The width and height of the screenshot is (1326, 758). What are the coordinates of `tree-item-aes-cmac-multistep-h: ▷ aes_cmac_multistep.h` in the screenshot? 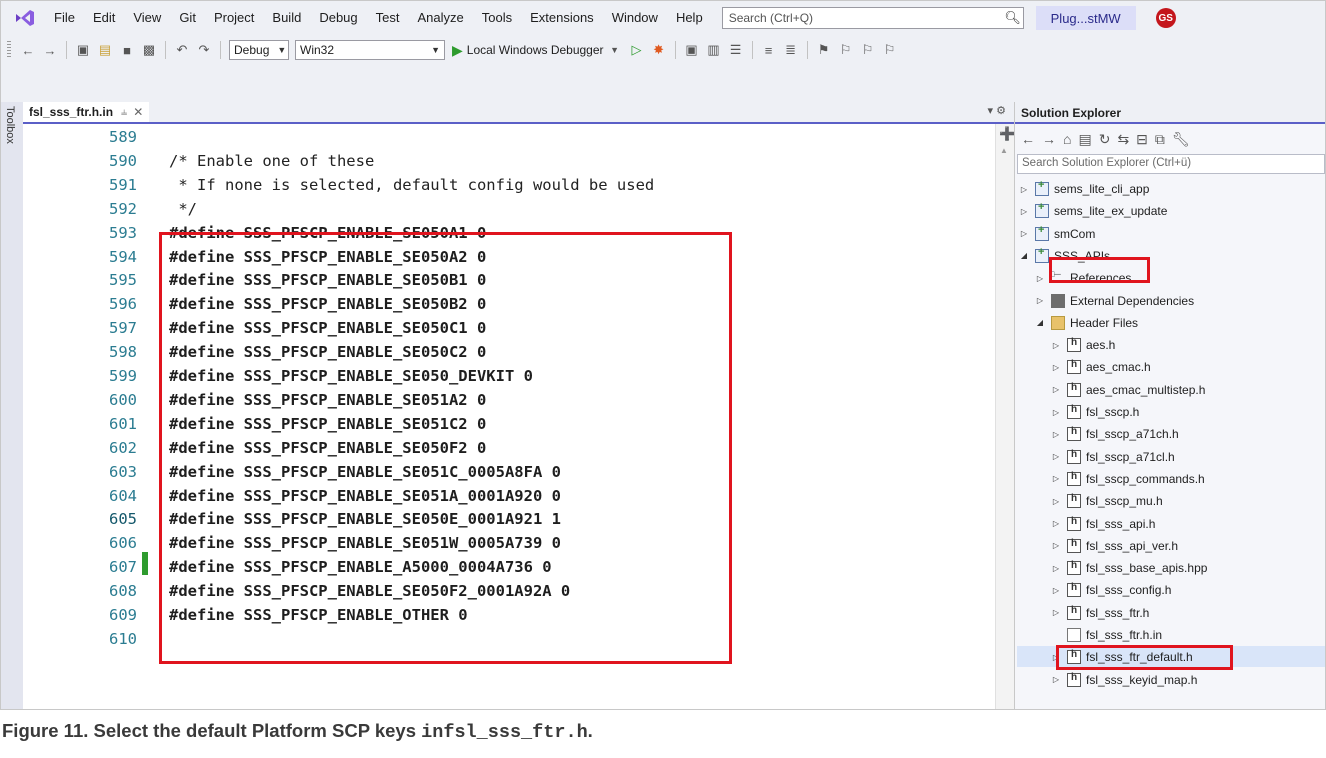 It's located at (1128, 390).